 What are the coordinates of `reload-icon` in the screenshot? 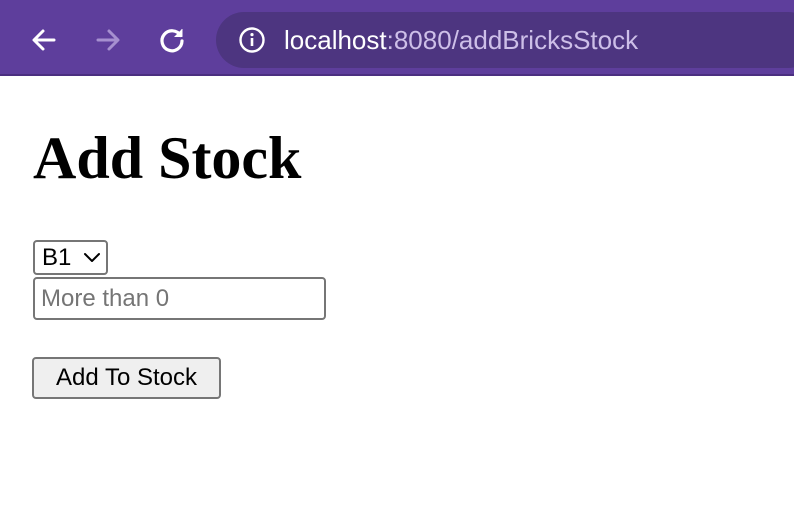 It's located at (172, 41).